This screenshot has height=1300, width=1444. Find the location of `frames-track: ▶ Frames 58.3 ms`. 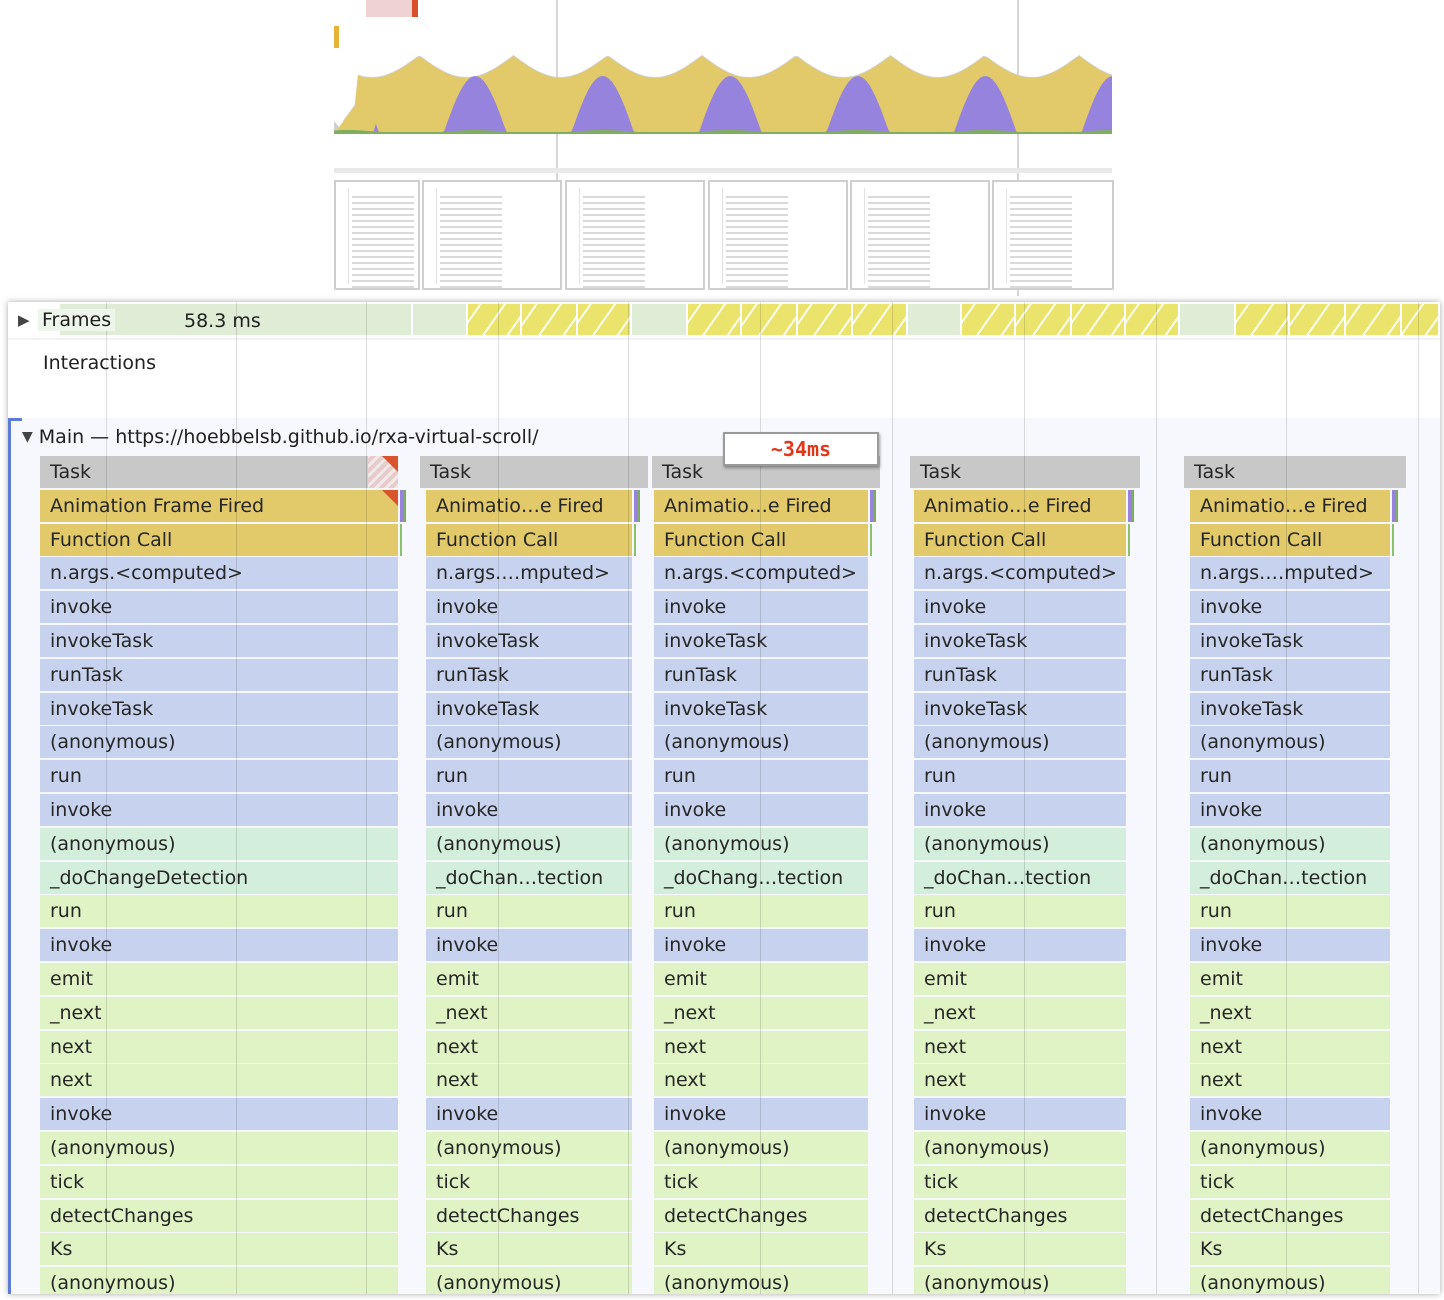

frames-track: ▶ Frames 58.3 ms is located at coordinates (724, 319).